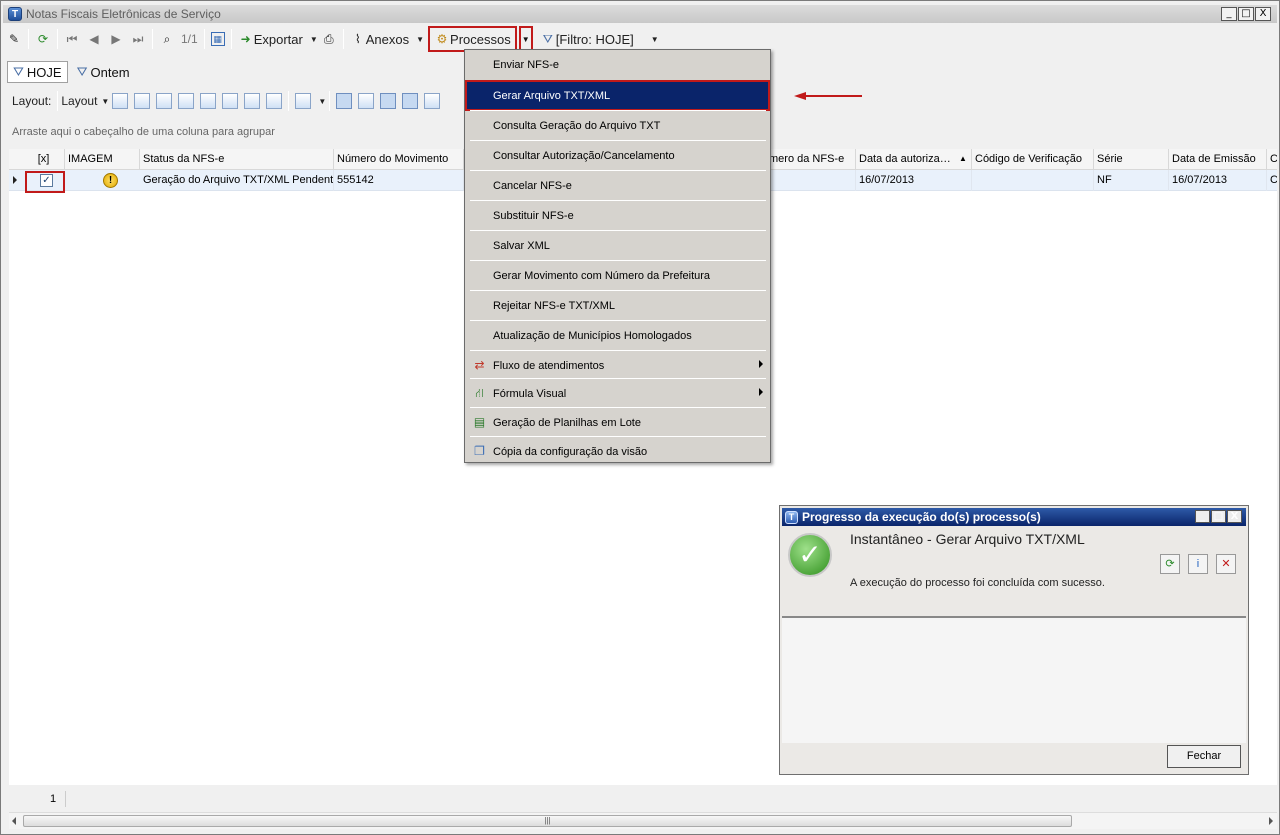 This screenshot has width=1280, height=835. Describe the element at coordinates (617, 95) in the screenshot. I see `menu-item-generate-txt-xml: Gerar Arquivo TXT/XML` at that location.